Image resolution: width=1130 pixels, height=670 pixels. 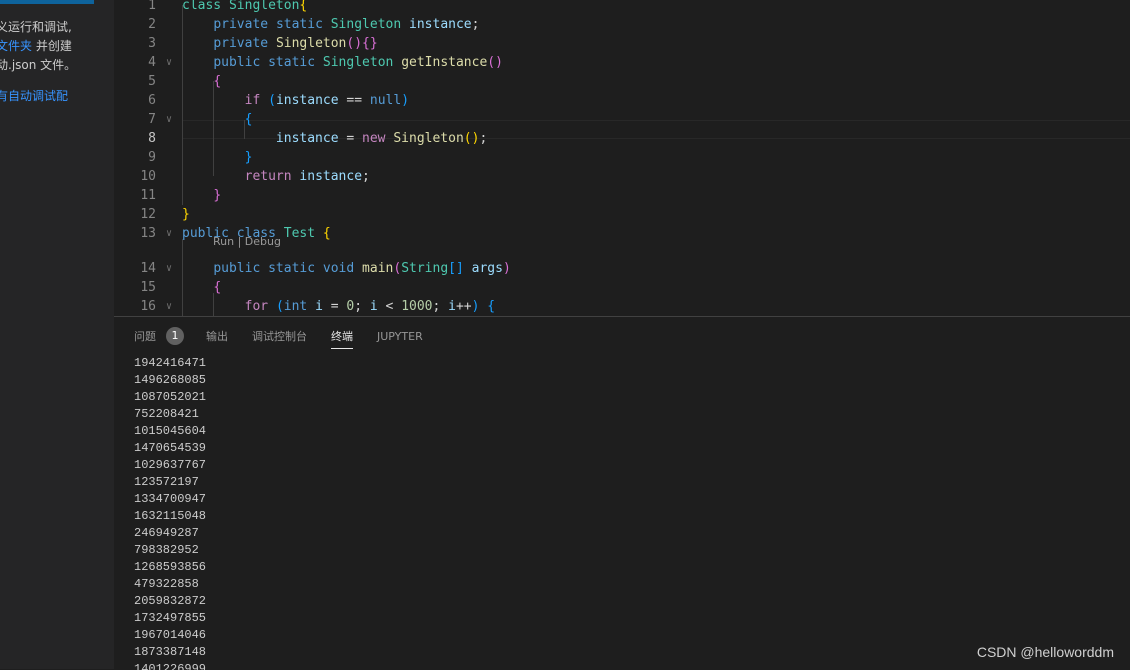 What do you see at coordinates (506, 268) in the screenshot?
I see `code-token: )` at bounding box center [506, 268].